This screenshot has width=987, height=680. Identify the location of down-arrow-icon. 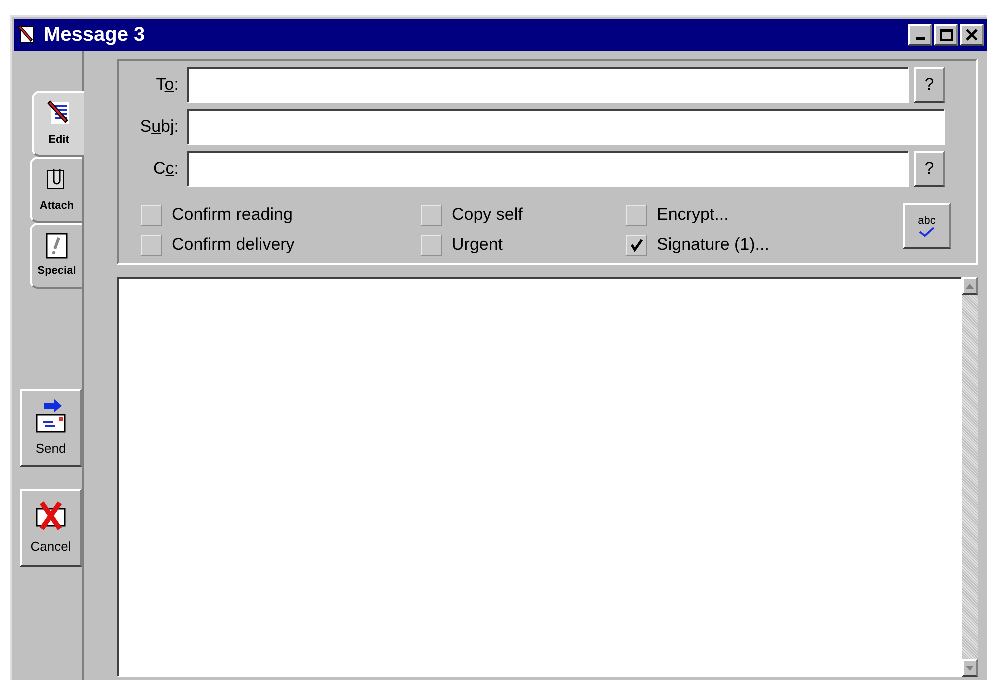
(970, 668).